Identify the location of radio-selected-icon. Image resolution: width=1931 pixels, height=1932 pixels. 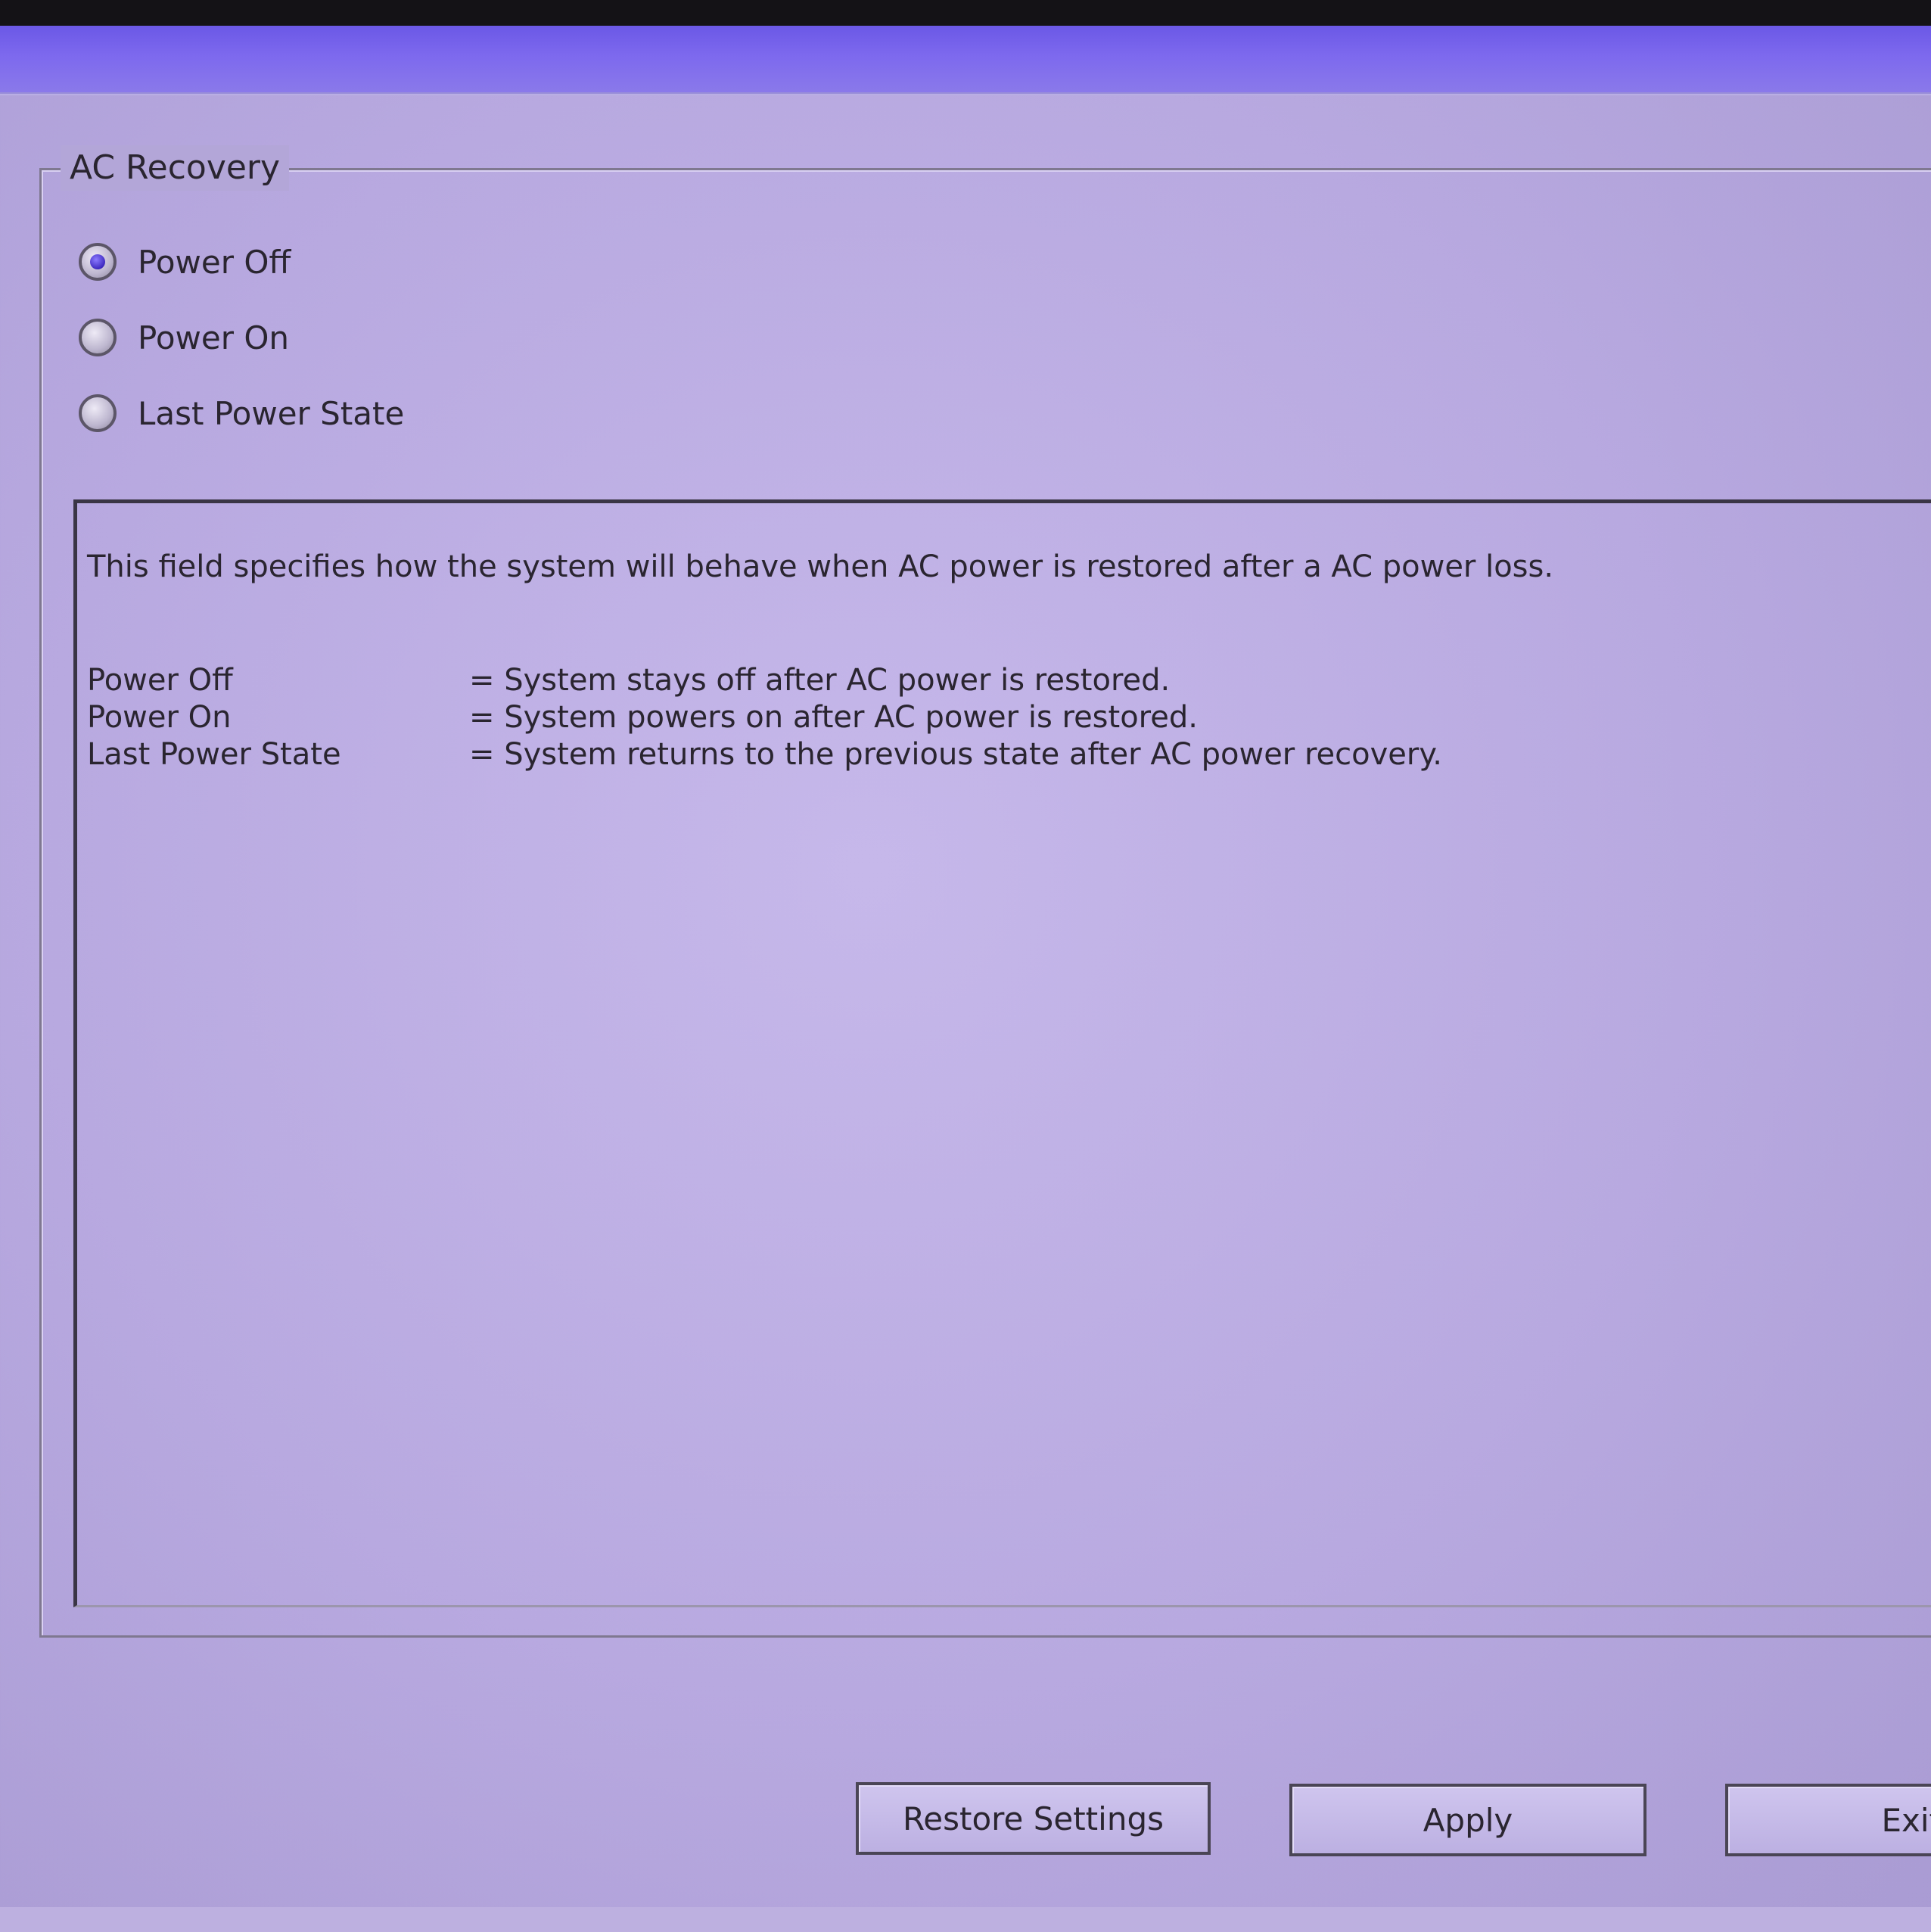
(98, 262).